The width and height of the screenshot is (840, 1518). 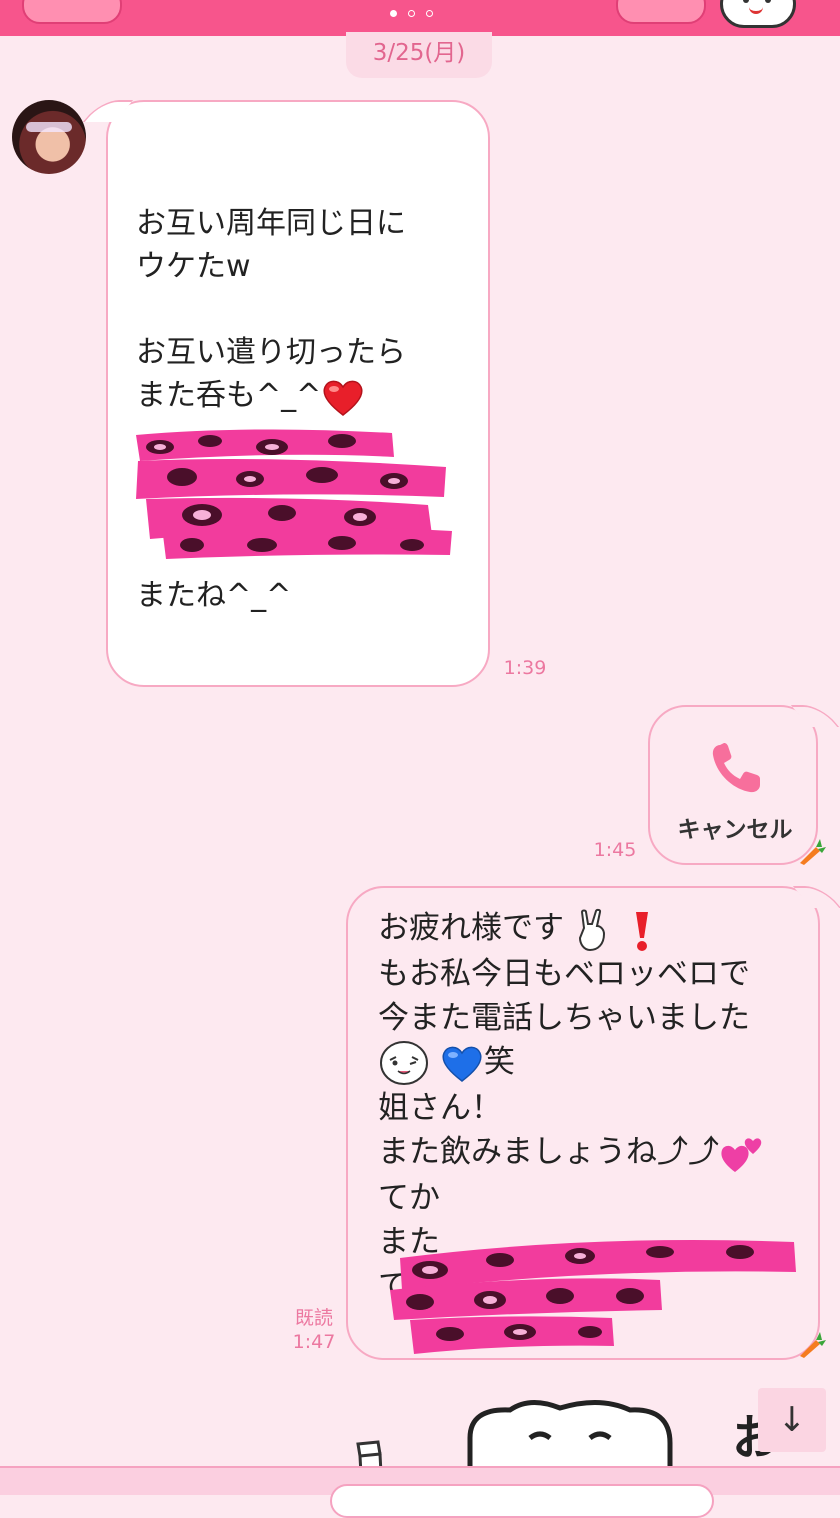 I want to click on message-line: お互い遣り切ったら, so click(x=271, y=352).